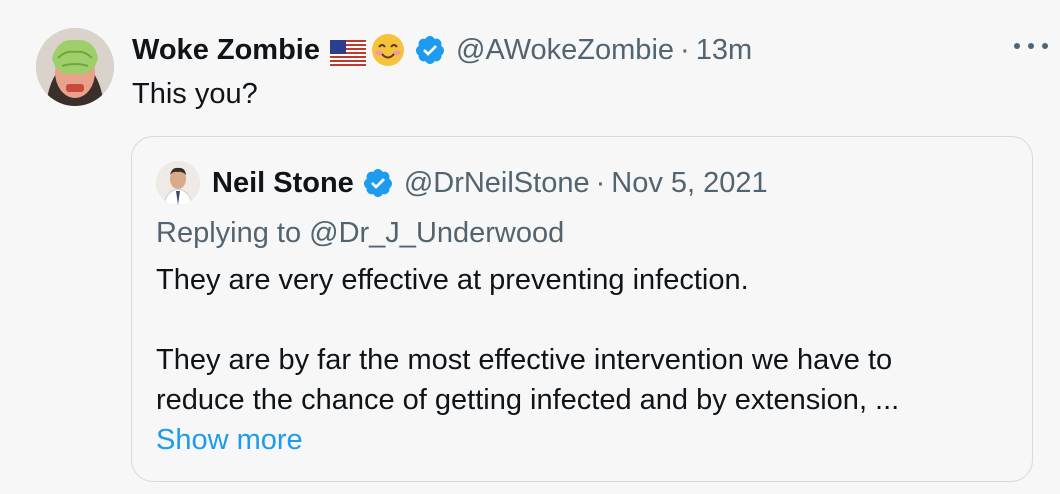  What do you see at coordinates (497, 183) in the screenshot?
I see `quote-author-handle: @DrNeilStone` at bounding box center [497, 183].